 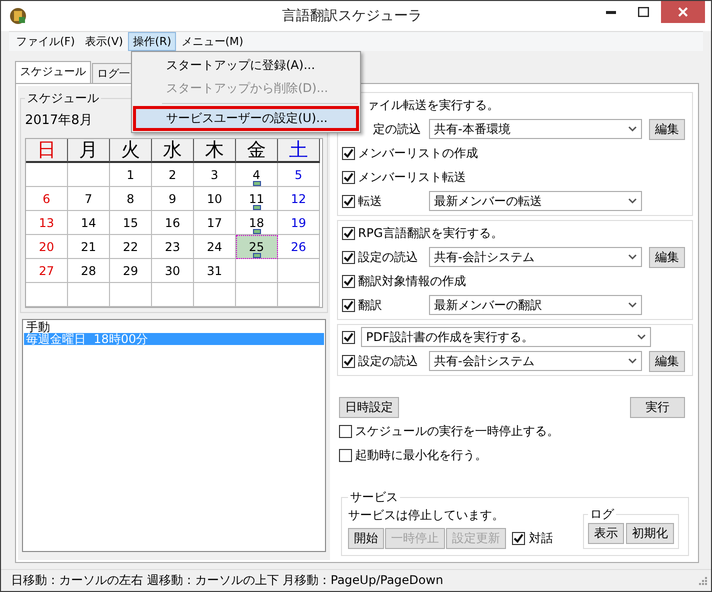 I want to click on day-number: 6, so click(x=46, y=199).